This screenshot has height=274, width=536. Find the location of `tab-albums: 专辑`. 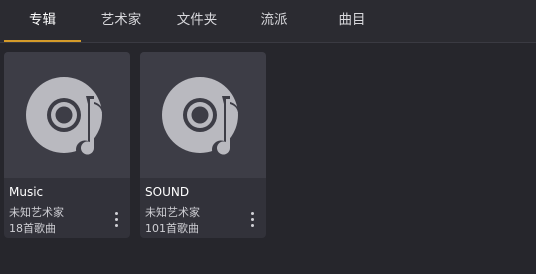

tab-albums: 专辑 is located at coordinates (42, 21).